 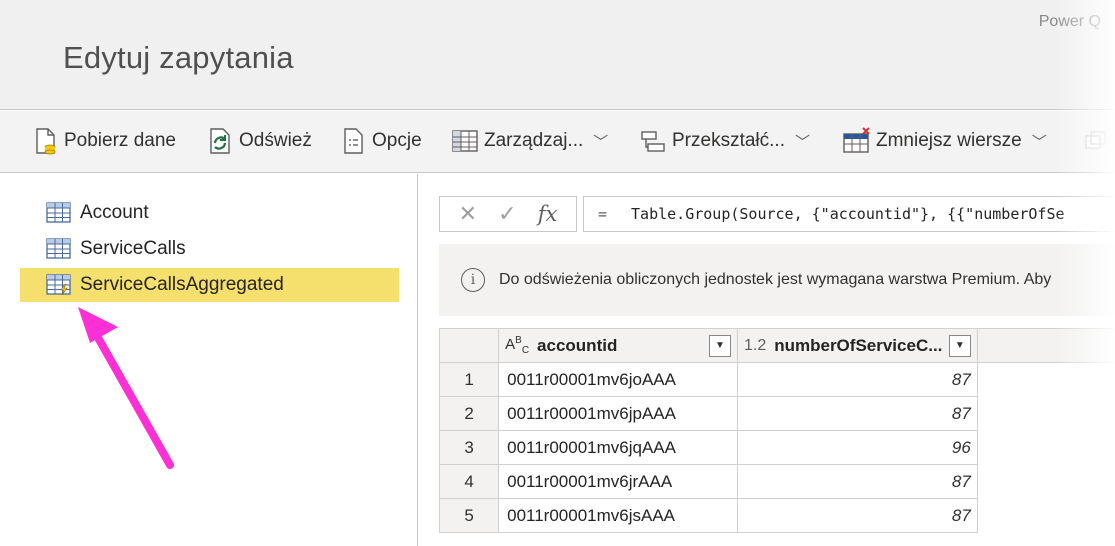 What do you see at coordinates (618, 515) in the screenshot?
I see `cell-accountid: 0011r00001mv6jsAAA` at bounding box center [618, 515].